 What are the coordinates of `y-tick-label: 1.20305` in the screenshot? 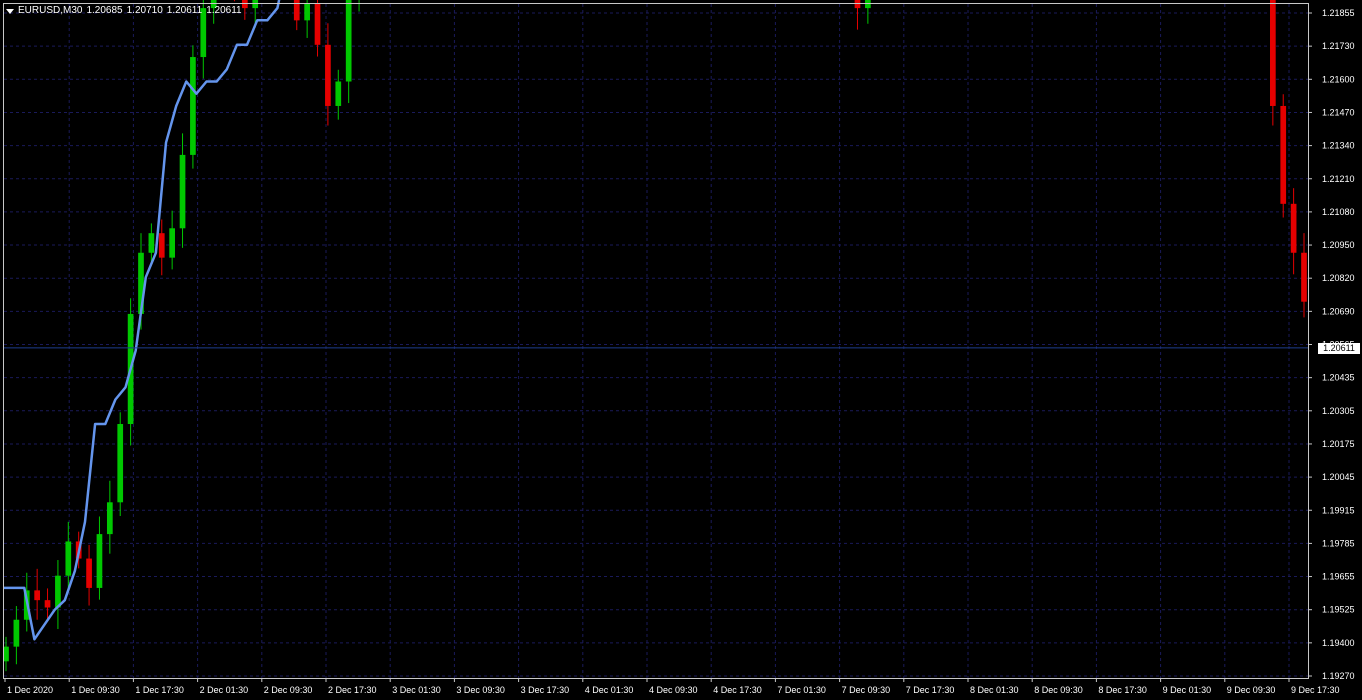 It's located at (1338, 411).